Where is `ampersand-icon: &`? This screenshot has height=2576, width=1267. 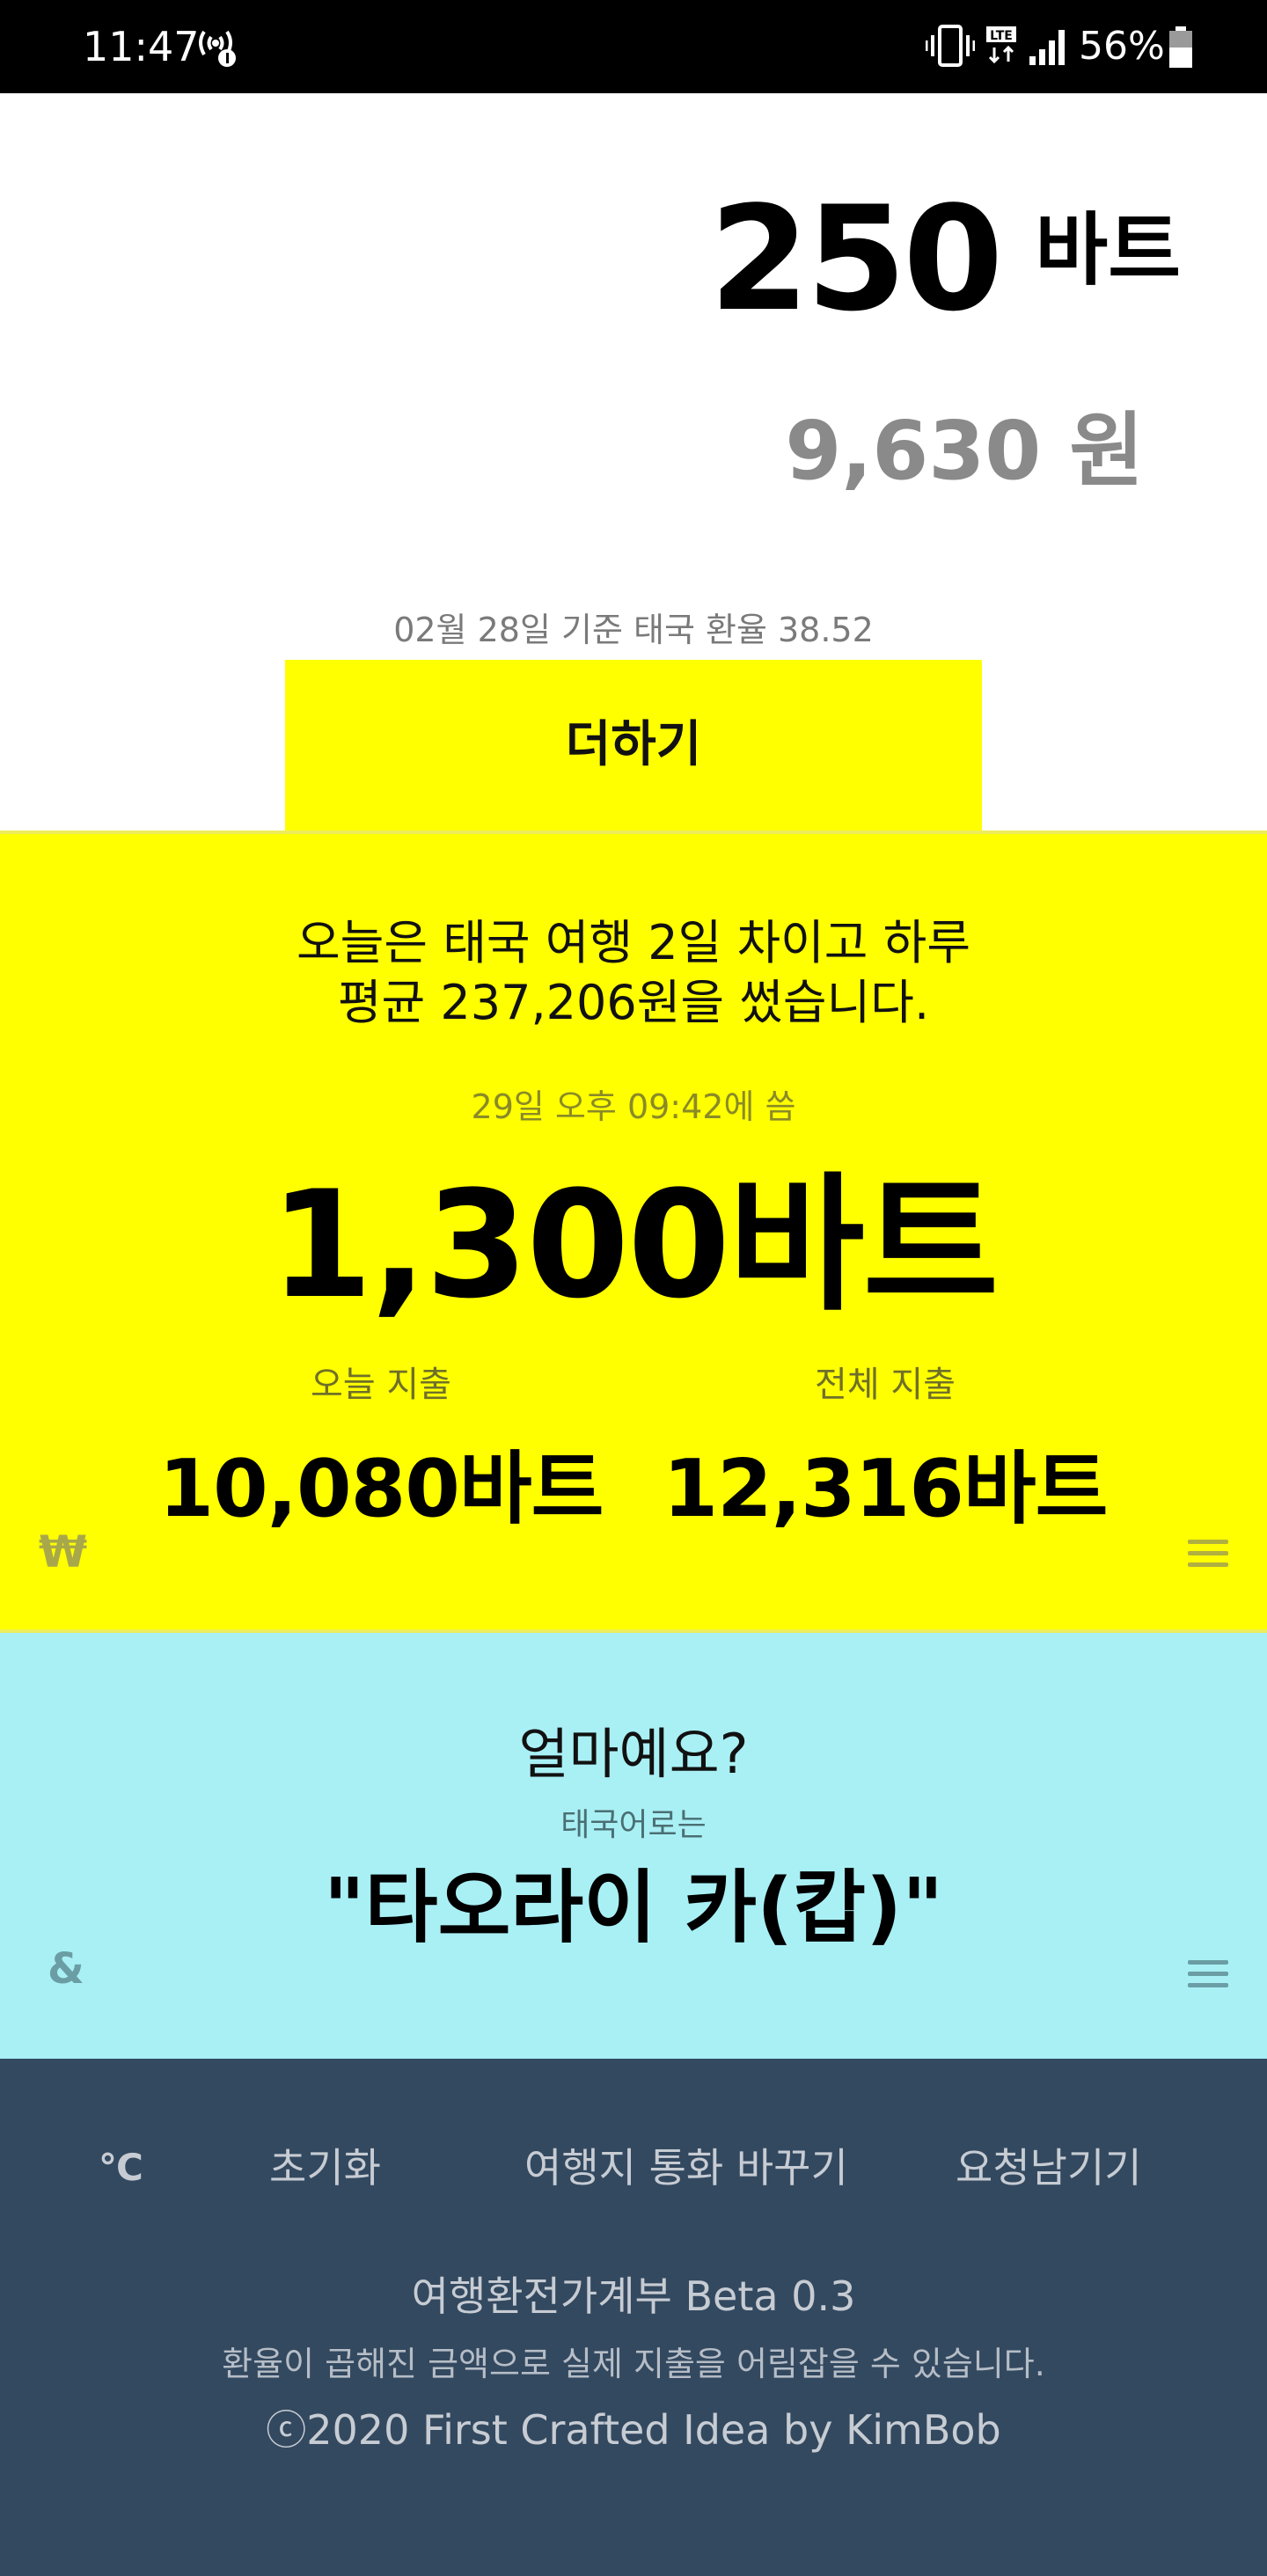
ampersand-icon: & is located at coordinates (66, 1969).